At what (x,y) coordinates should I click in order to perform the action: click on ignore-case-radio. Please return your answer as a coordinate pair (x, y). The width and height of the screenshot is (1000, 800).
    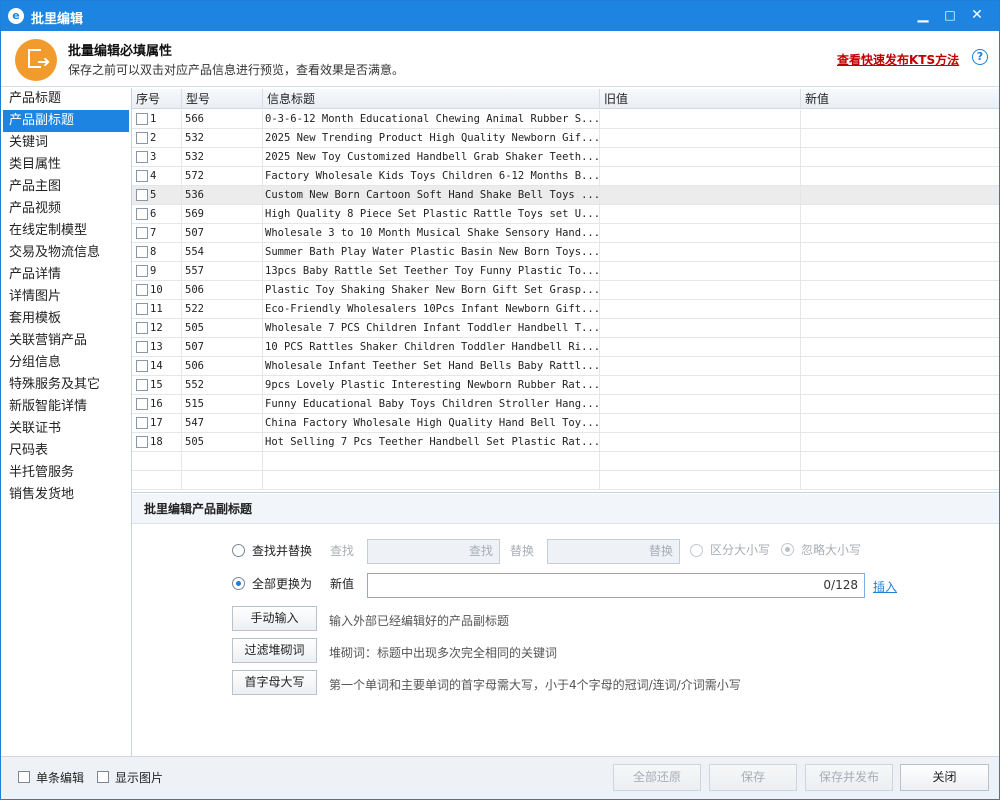
    Looking at the image, I should click on (787, 549).